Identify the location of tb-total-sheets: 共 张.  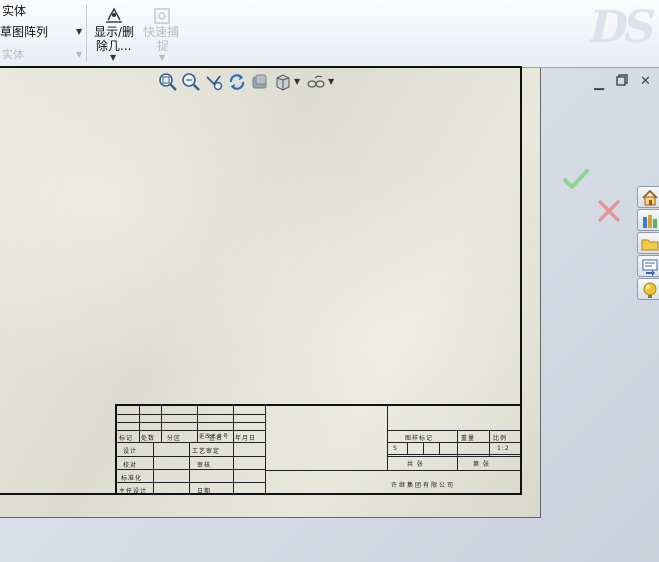
(415, 464).